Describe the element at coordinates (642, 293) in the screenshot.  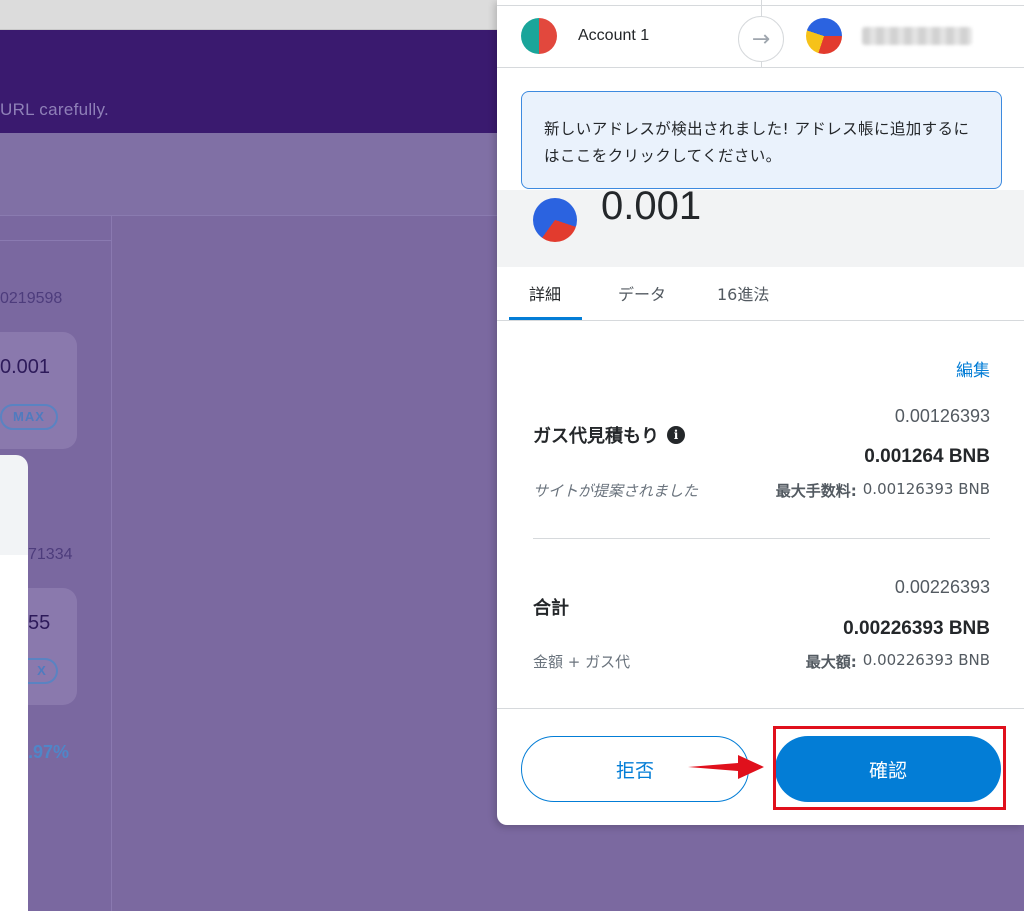
I see `tab-data: データ` at that location.